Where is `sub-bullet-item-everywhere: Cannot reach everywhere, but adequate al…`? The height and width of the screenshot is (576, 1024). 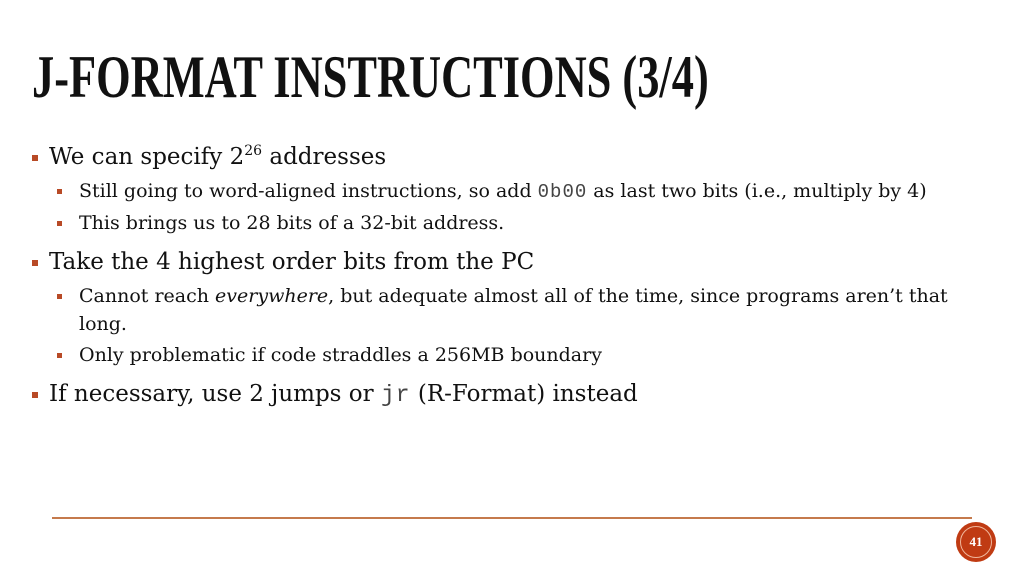 sub-bullet-item-everywhere: Cannot reach everywhere, but adequate al… is located at coordinates (524, 310).